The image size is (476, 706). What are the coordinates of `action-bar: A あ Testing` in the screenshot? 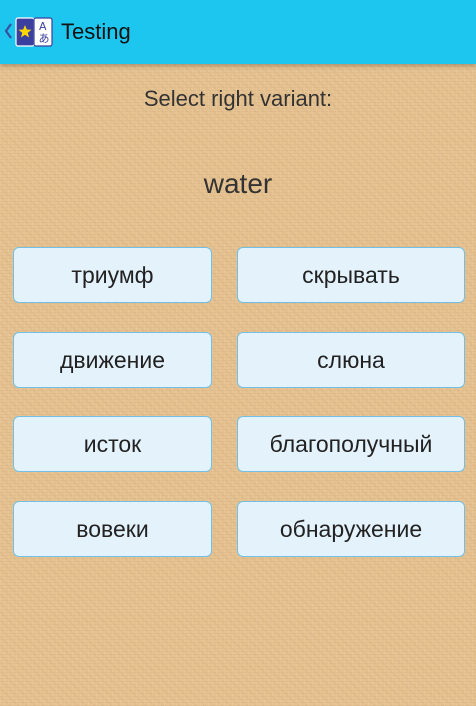 It's located at (238, 32).